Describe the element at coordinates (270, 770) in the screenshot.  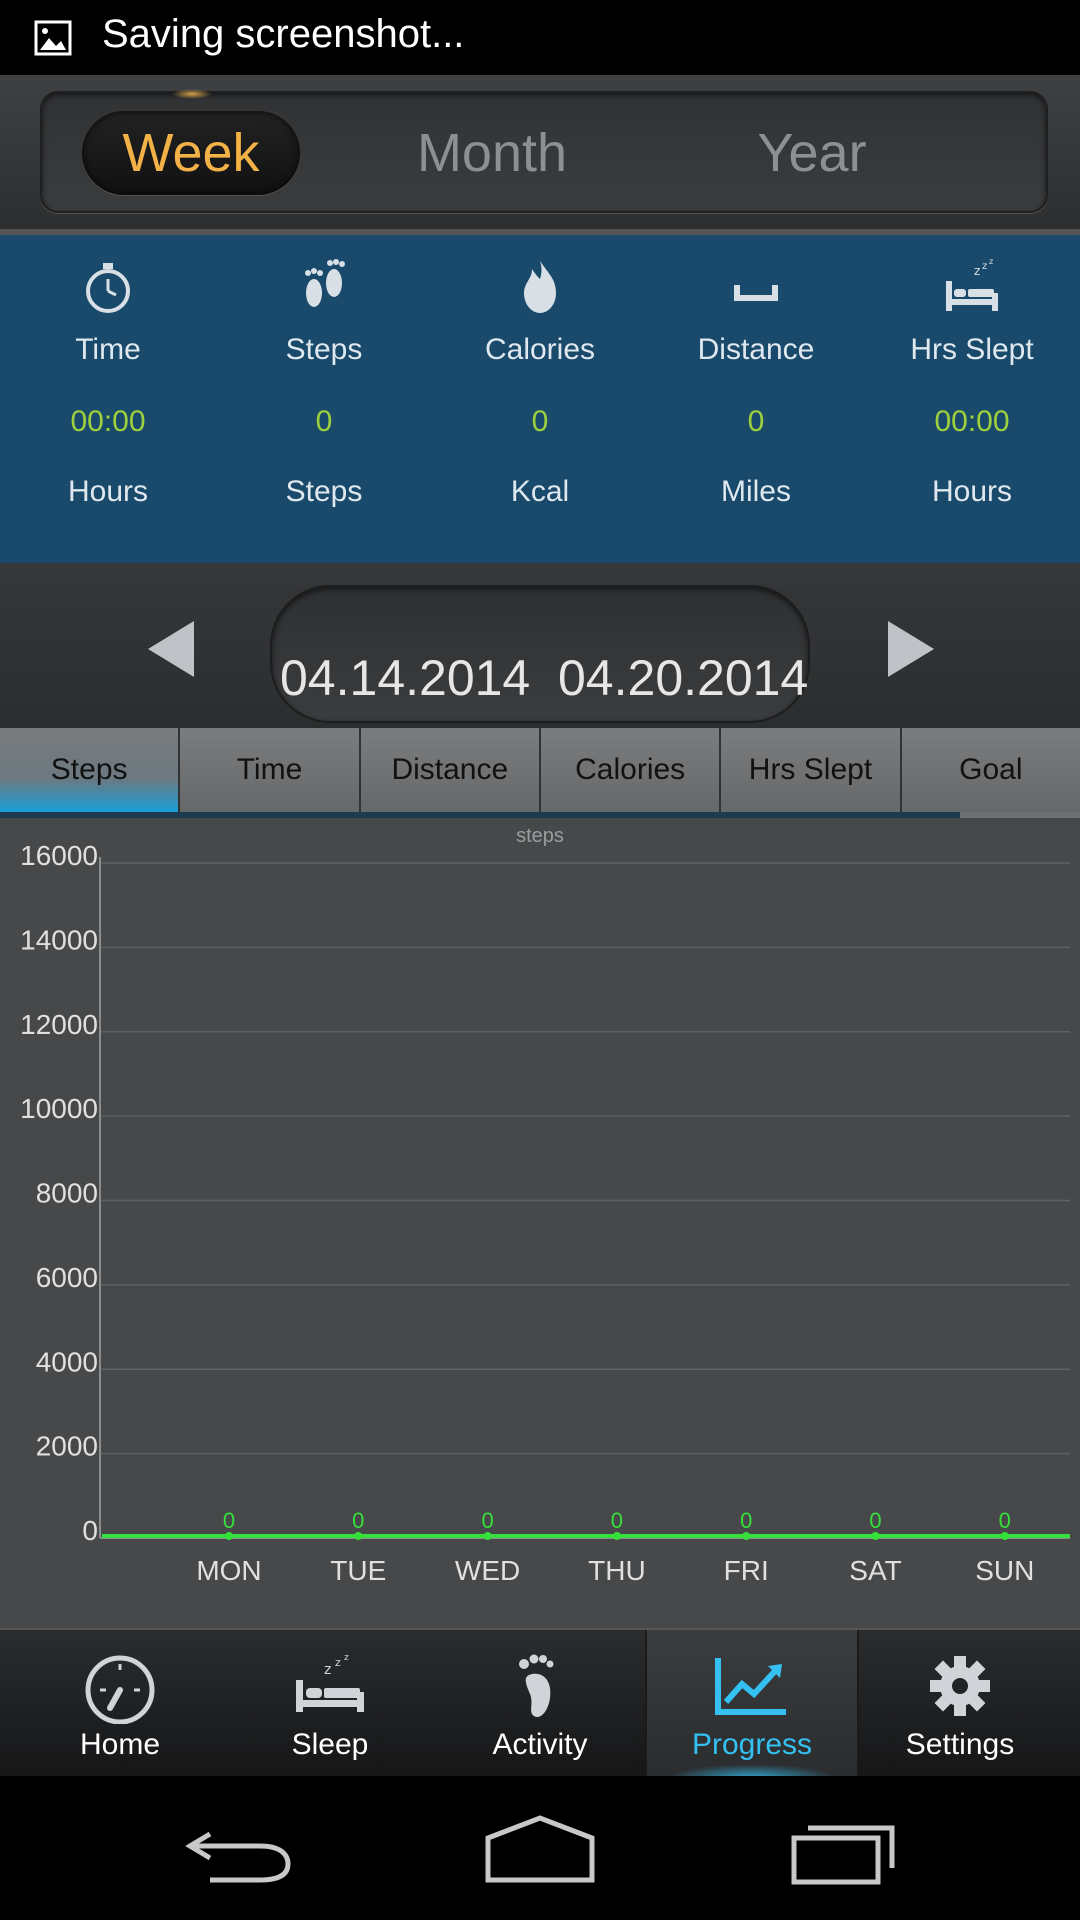
I see `tab-time: Time` at that location.